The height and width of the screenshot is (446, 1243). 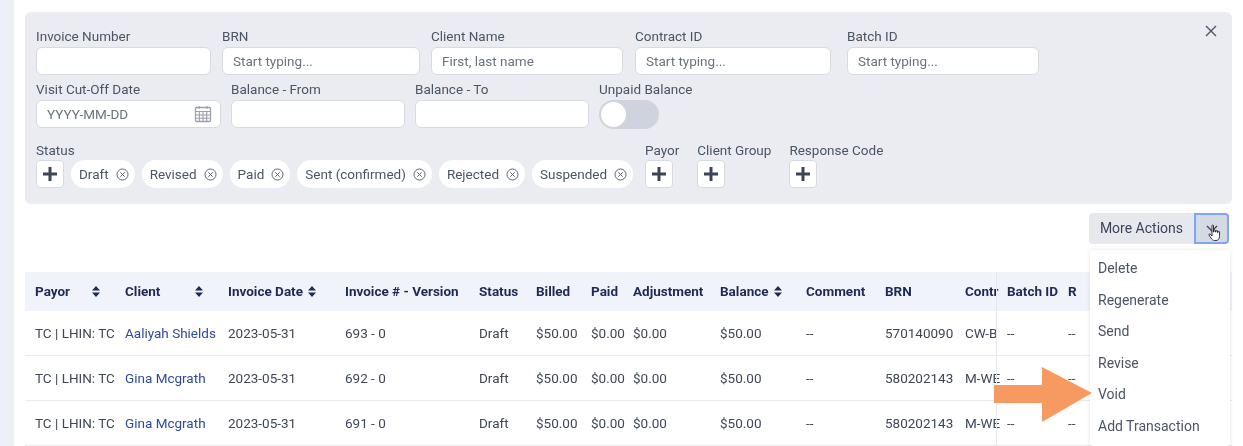 What do you see at coordinates (629, 114) in the screenshot?
I see `toggle-switch` at bounding box center [629, 114].